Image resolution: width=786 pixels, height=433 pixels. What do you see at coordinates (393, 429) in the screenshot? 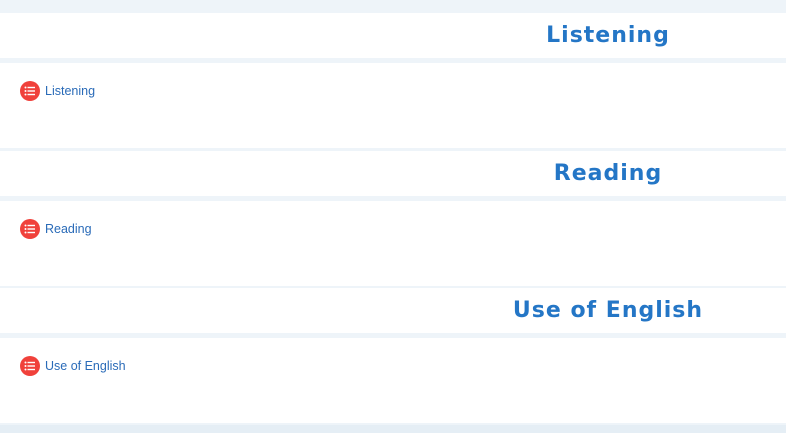
I see `bottom-divider` at bounding box center [393, 429].